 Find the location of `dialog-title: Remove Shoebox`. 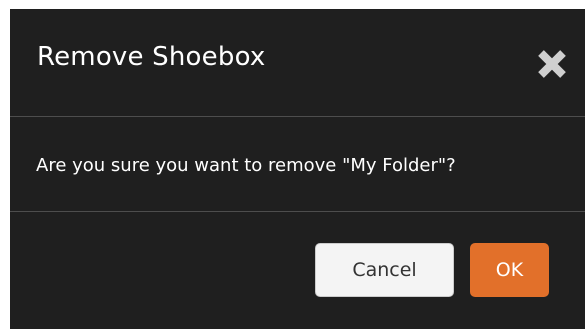

dialog-title: Remove Shoebox is located at coordinates (151, 57).